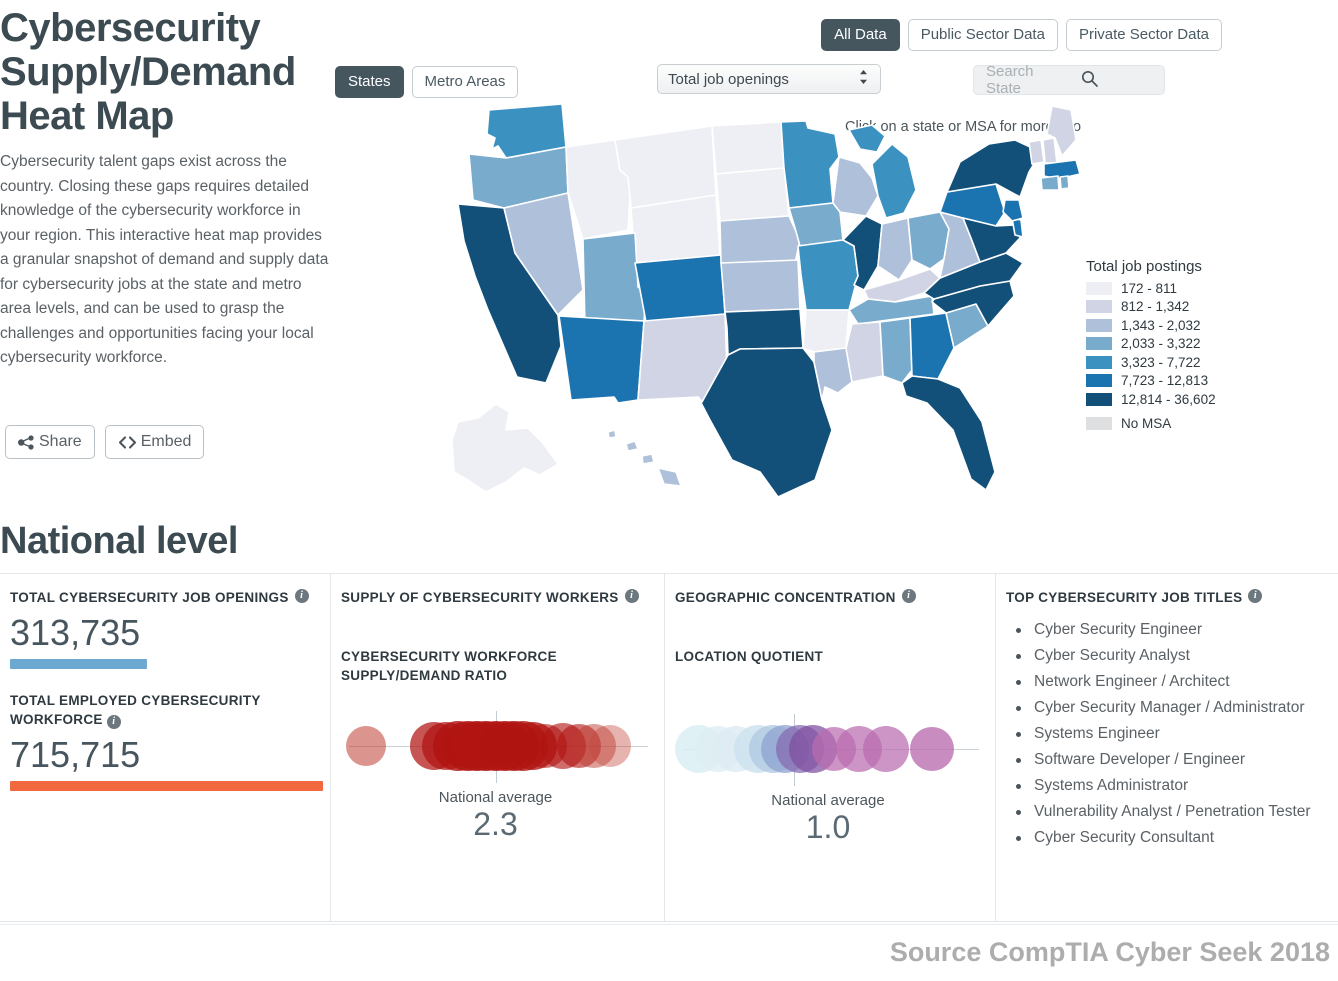  I want to click on legend-label-6: 7,723 - 12,813, so click(1165, 381).